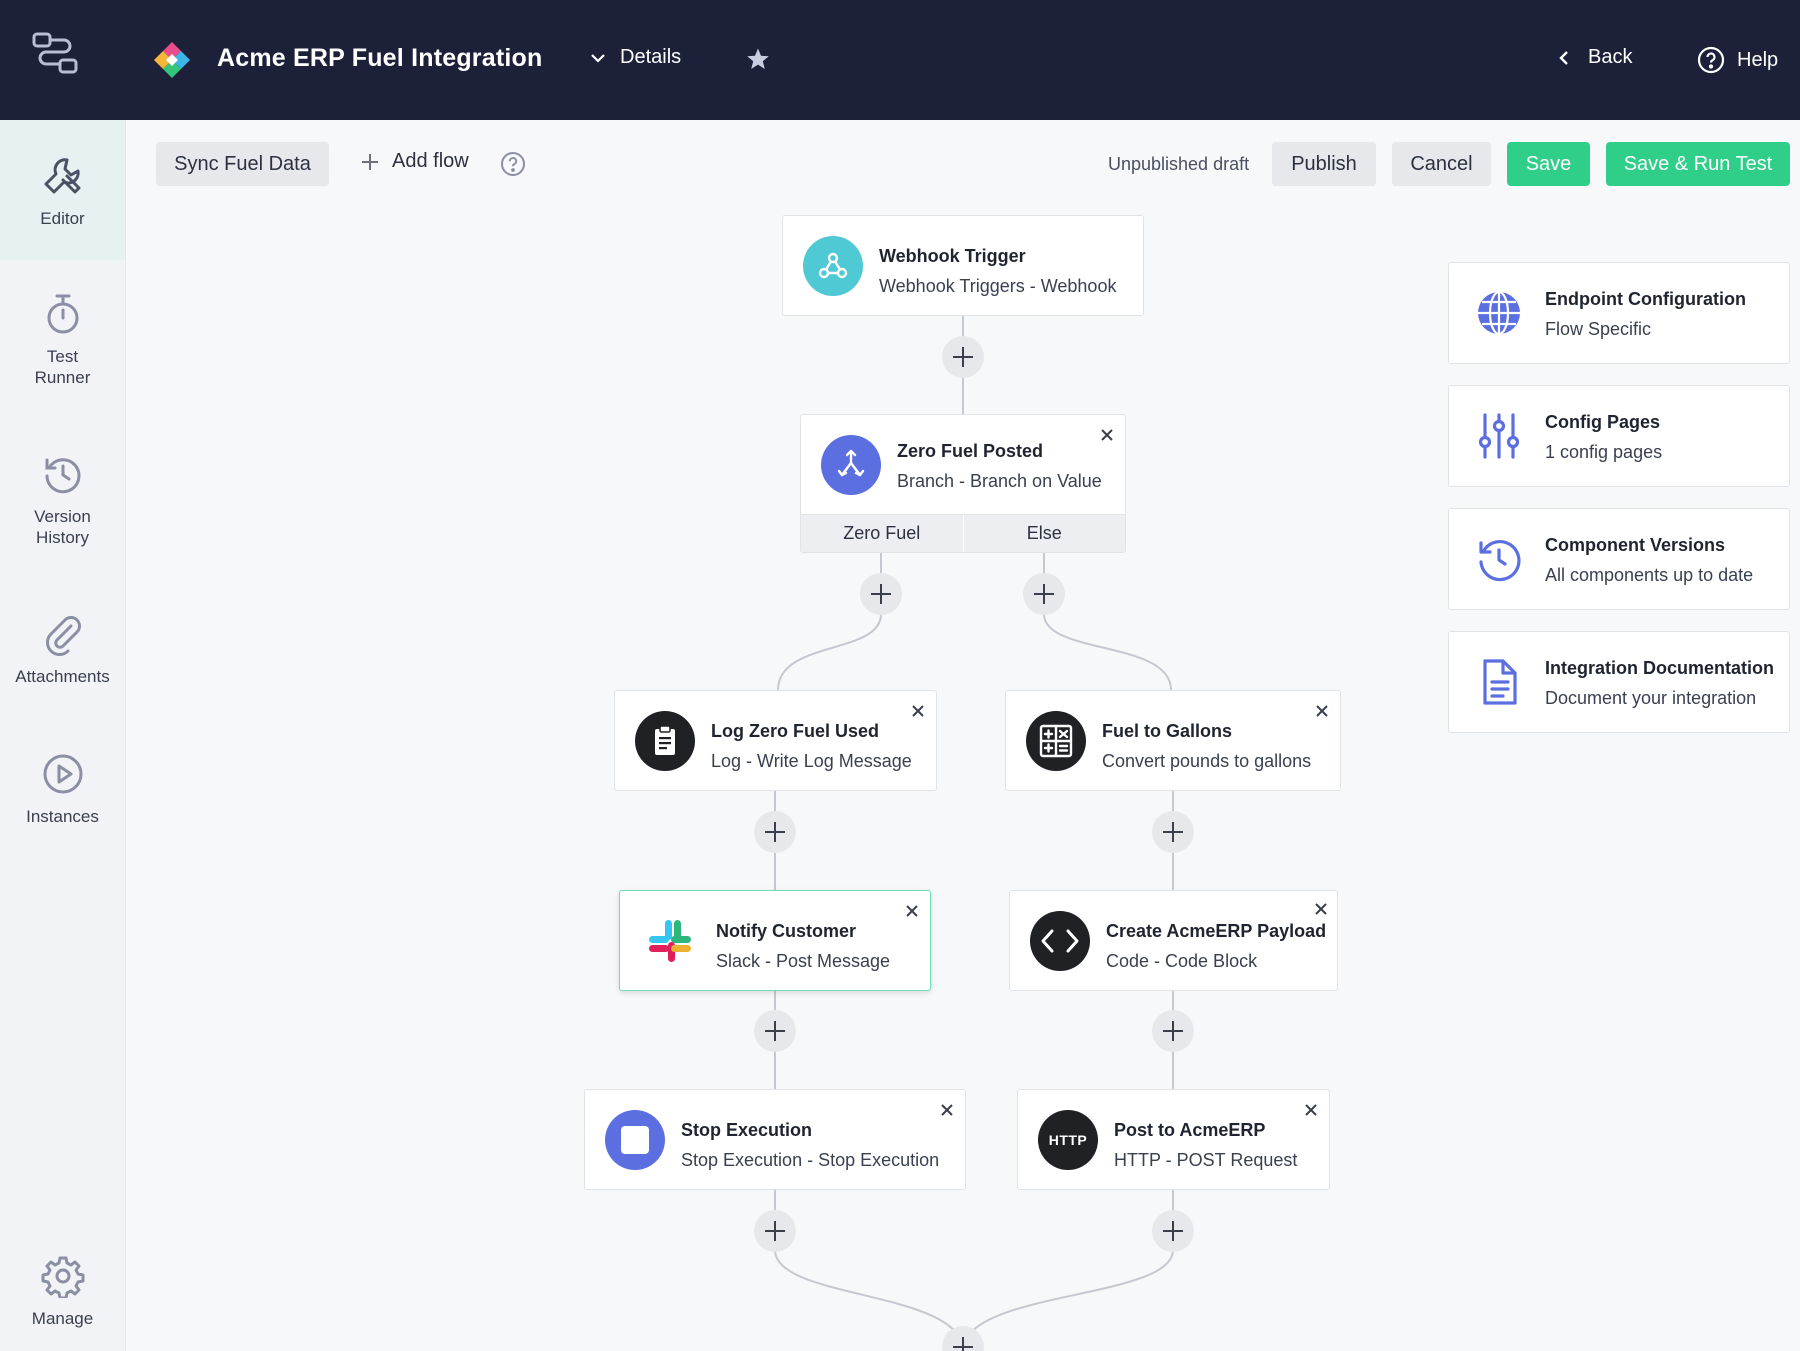 This screenshot has height=1351, width=1800. Describe the element at coordinates (786, 931) in the screenshot. I see `step-title: Notify Customer` at that location.